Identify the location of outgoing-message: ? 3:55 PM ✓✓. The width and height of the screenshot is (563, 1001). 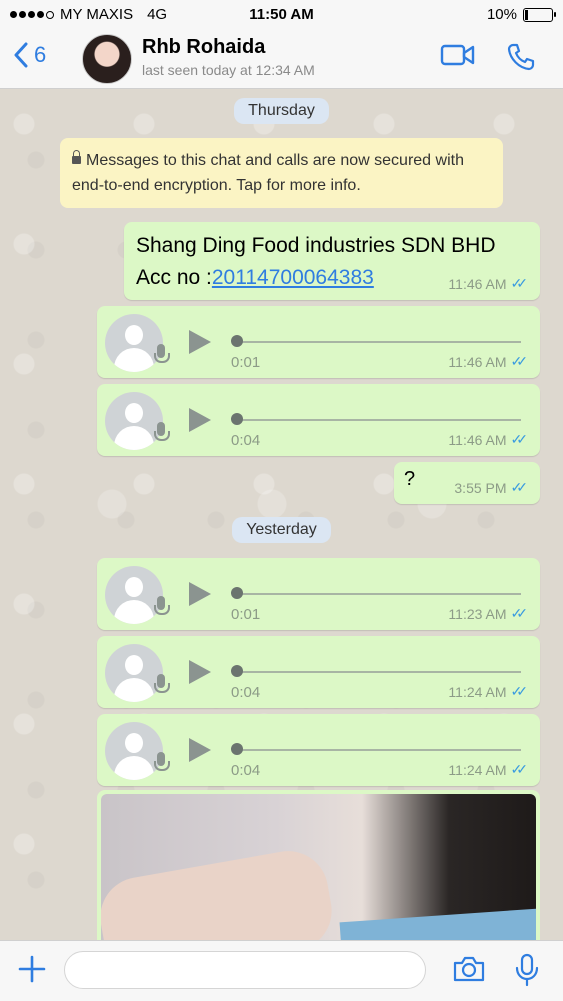
(467, 483).